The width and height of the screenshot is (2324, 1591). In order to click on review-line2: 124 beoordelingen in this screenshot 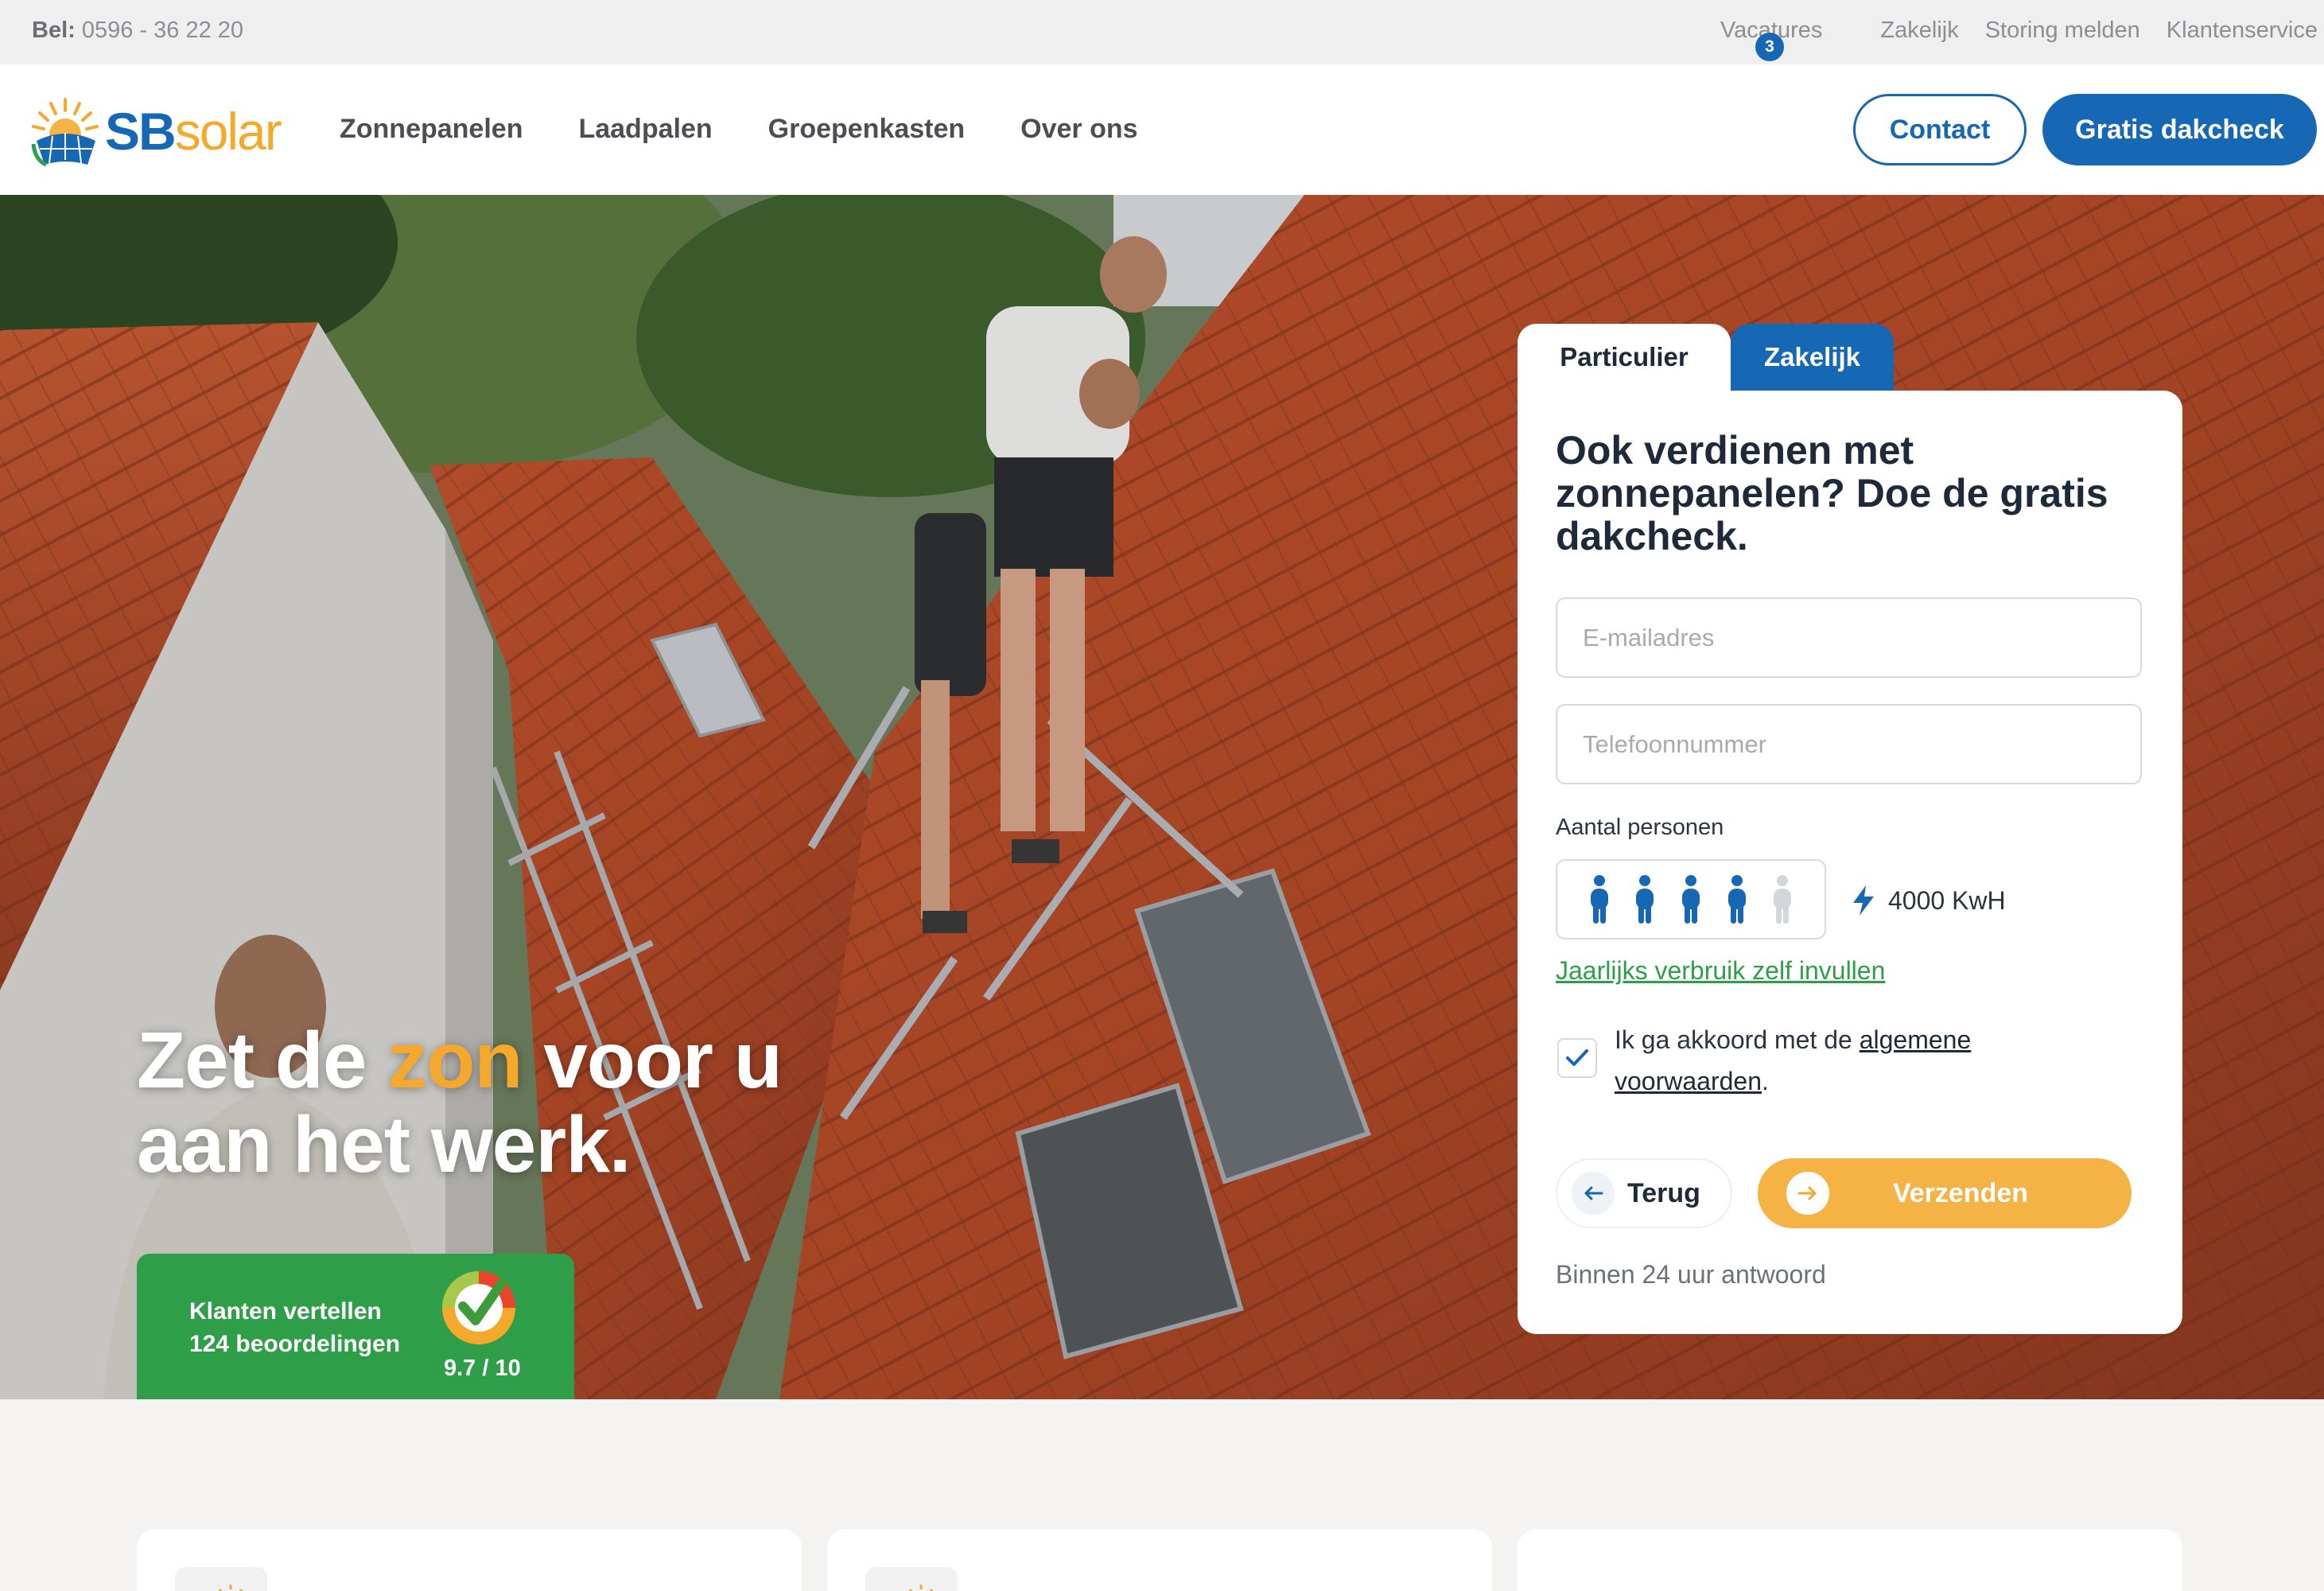, I will do `click(295, 1344)`.